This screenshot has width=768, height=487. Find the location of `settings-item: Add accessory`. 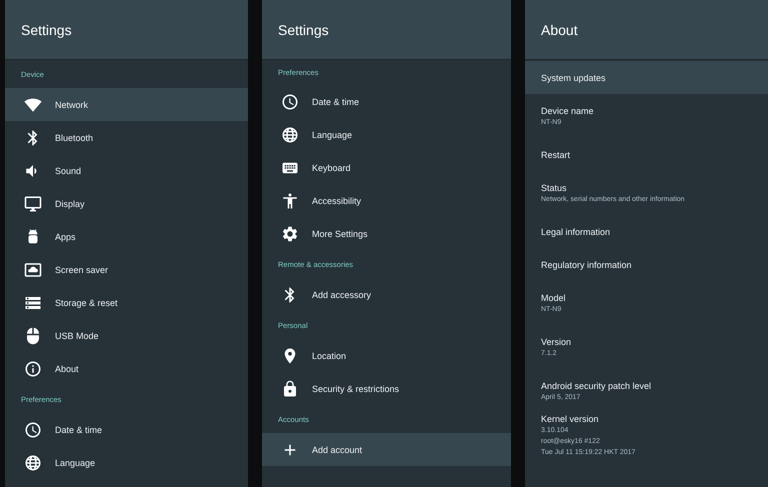

settings-item: Add accessory is located at coordinates (386, 294).